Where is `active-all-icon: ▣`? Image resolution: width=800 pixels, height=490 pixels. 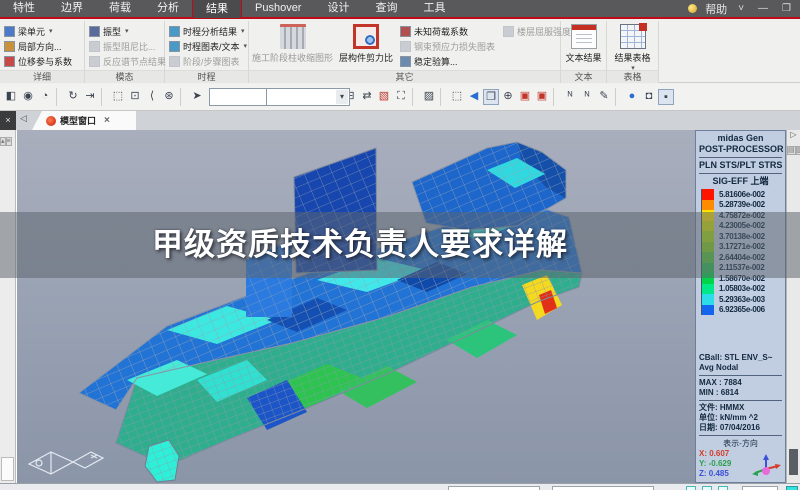 active-all-icon: ▣ is located at coordinates (525, 97).